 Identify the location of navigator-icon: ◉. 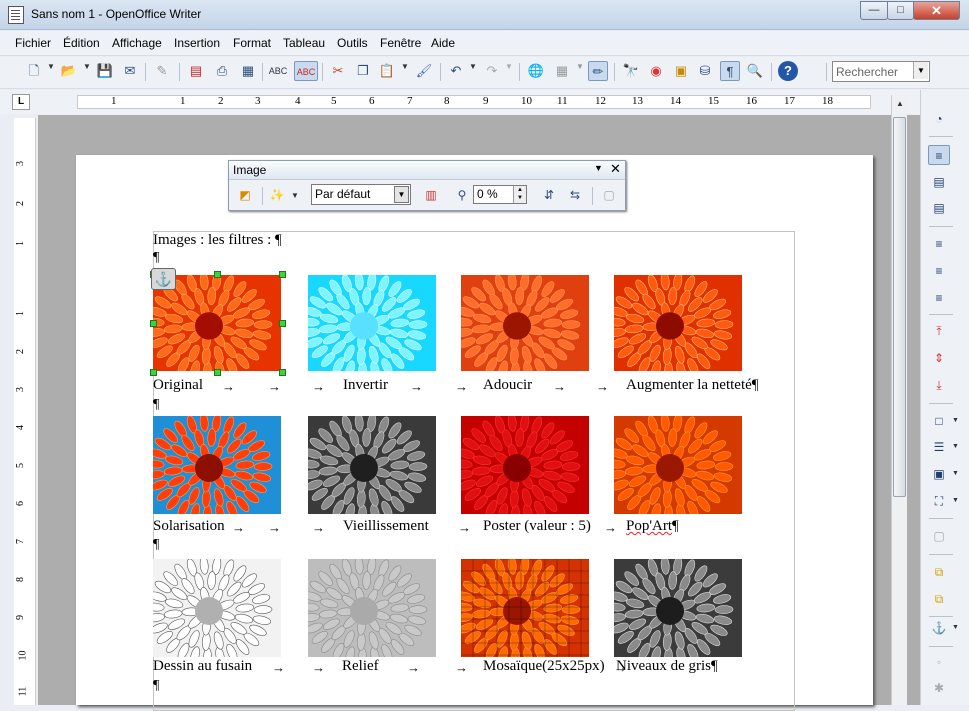
(656, 71).